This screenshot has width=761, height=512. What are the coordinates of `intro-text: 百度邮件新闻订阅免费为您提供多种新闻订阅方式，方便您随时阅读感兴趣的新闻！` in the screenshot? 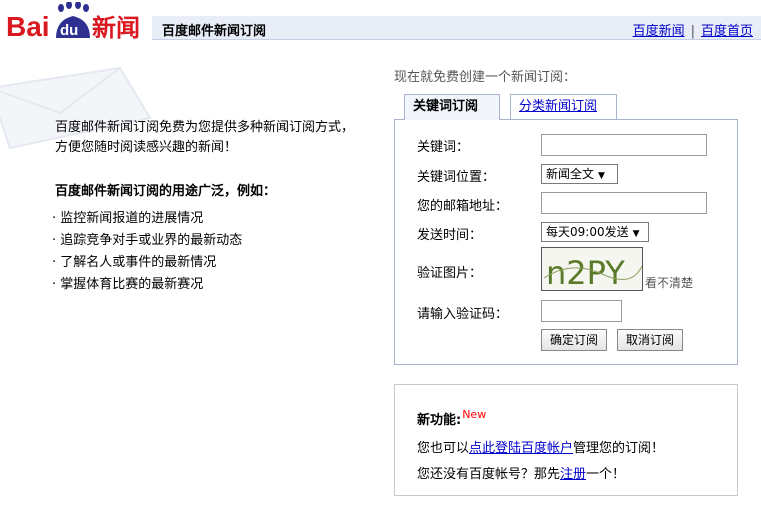 It's located at (205, 137).